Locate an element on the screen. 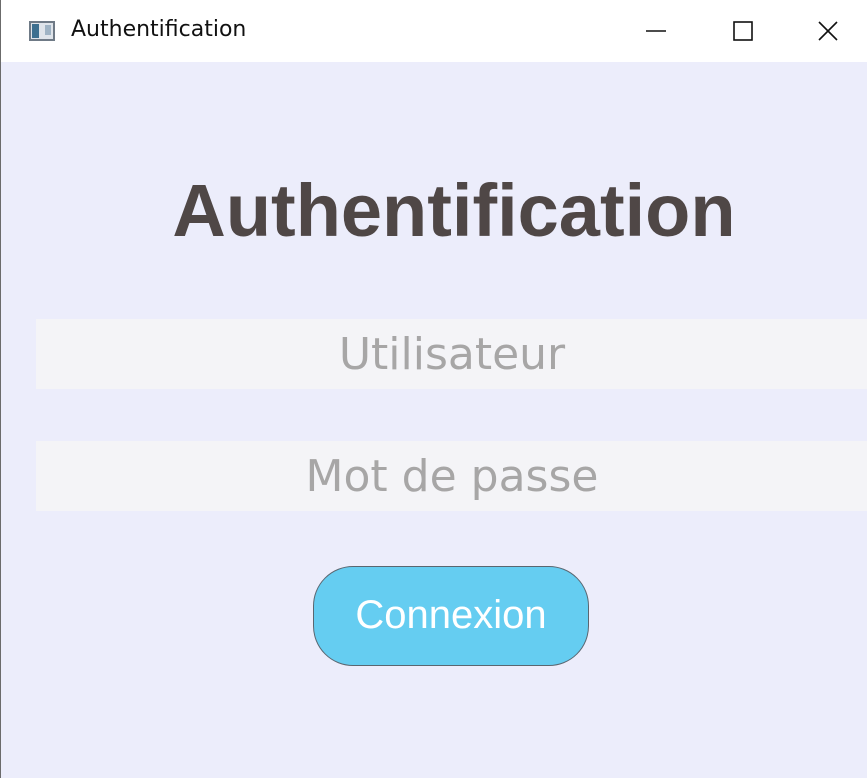 This screenshot has height=778, width=867. username-input is located at coordinates (451, 354).